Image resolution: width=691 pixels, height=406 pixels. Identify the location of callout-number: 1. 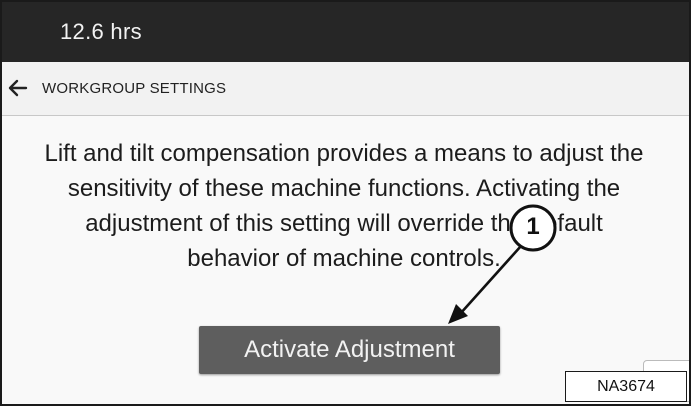
(533, 226).